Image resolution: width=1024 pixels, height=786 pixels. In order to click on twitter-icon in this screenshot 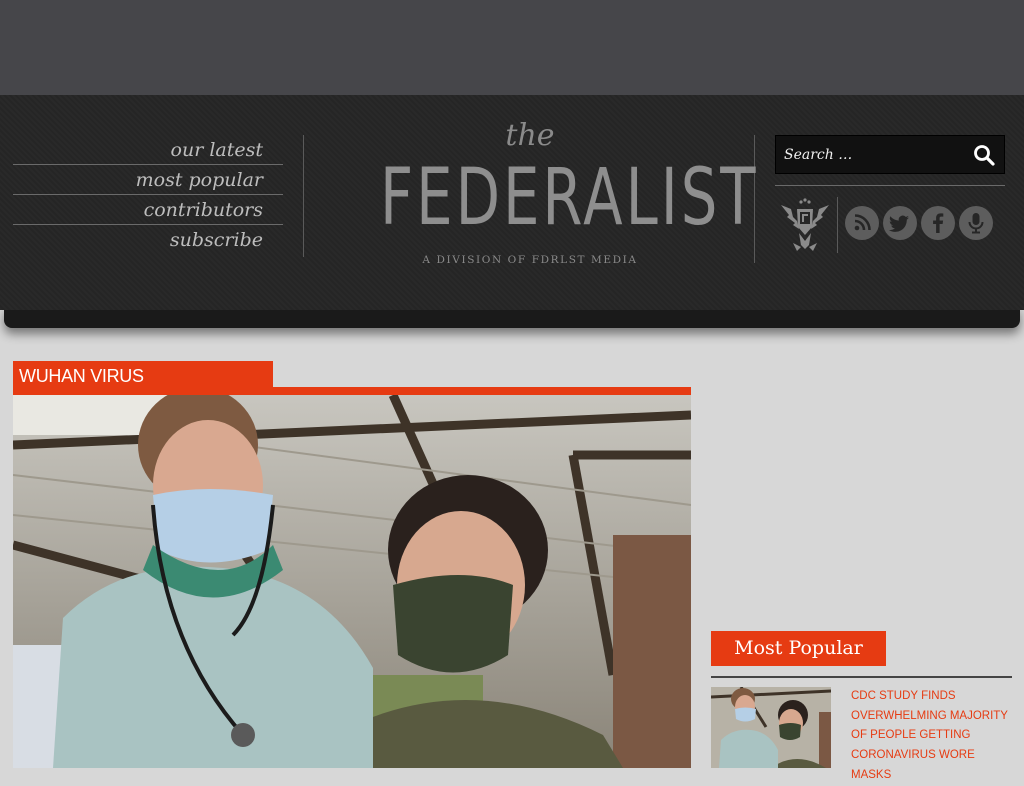, I will do `click(898, 223)`.